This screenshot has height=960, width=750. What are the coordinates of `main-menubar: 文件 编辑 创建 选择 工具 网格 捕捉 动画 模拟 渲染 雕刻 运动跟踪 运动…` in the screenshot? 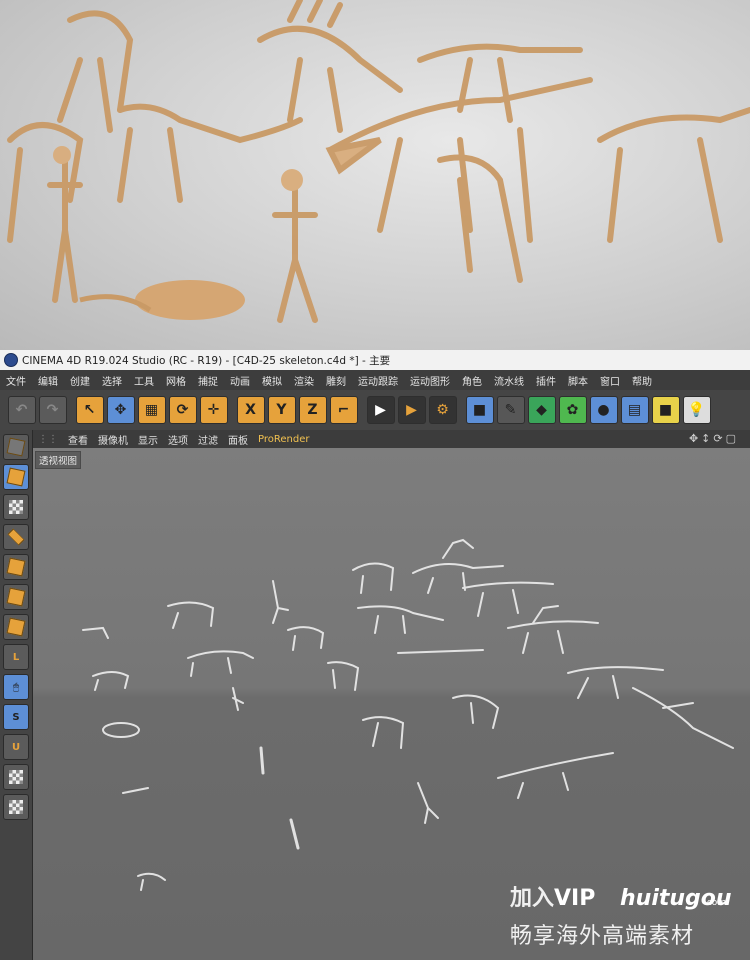 It's located at (375, 380).